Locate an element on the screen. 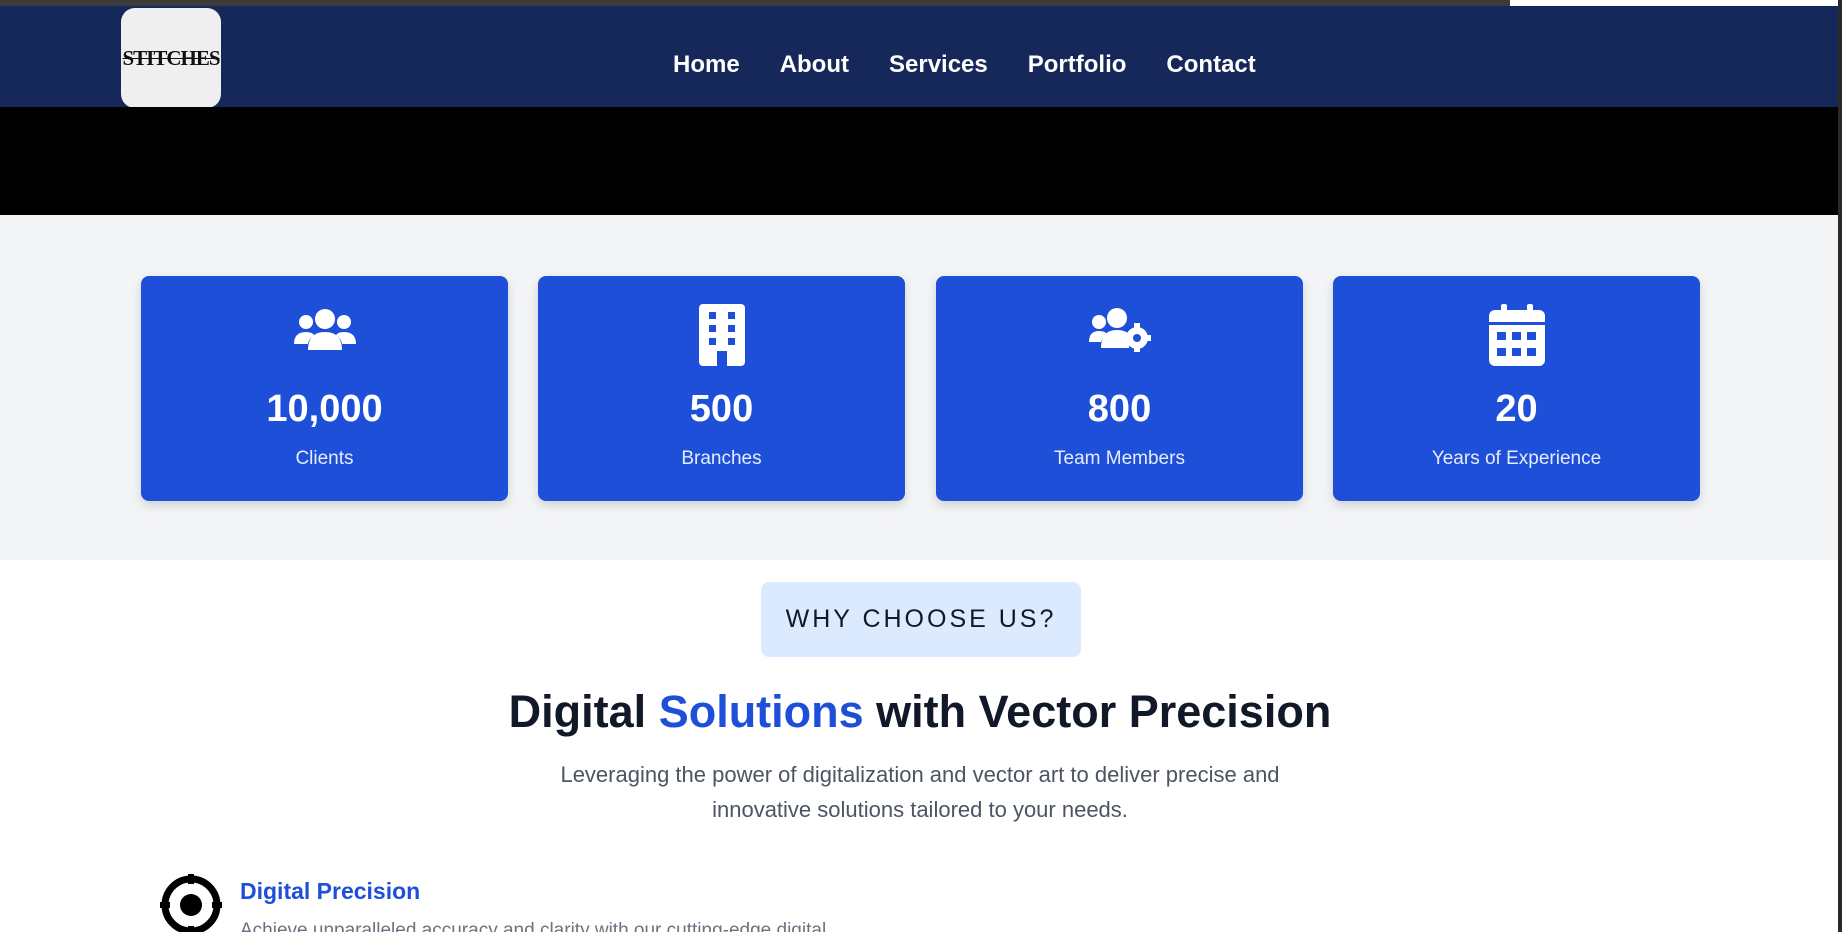 This screenshot has height=932, width=1842. nav-contact-link: Contact is located at coordinates (1210, 65).